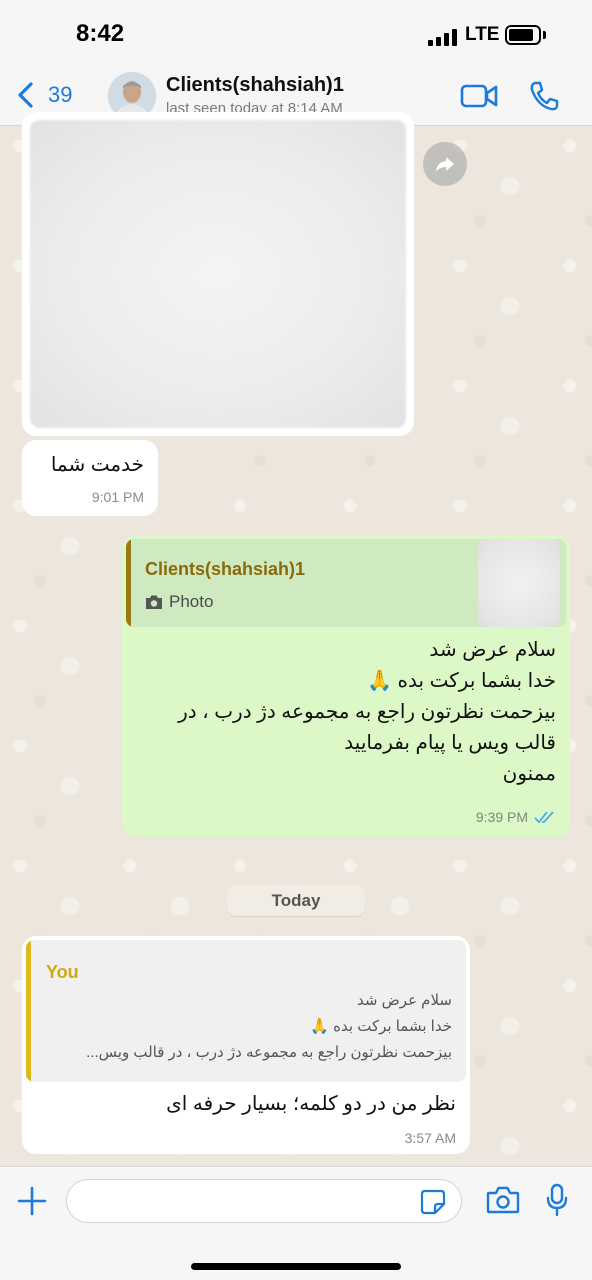 The image size is (592, 1280). I want to click on message-input, so click(264, 1201).